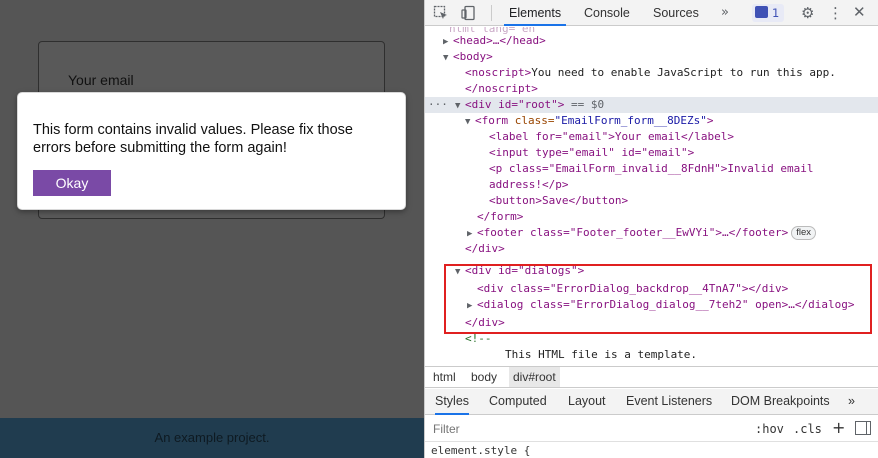  What do you see at coordinates (535, 13) in the screenshot?
I see `tab-elements: Elements` at bounding box center [535, 13].